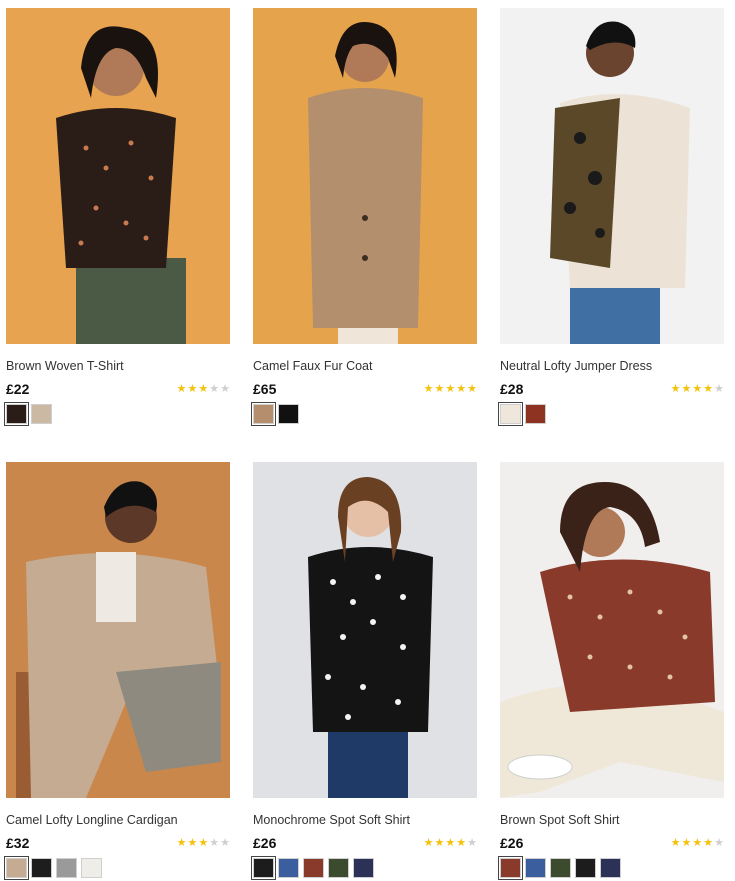  I want to click on product-card: Neutral Lofty Jumper Dress £28 ★ ★ ★ ★ ★, so click(611, 217).